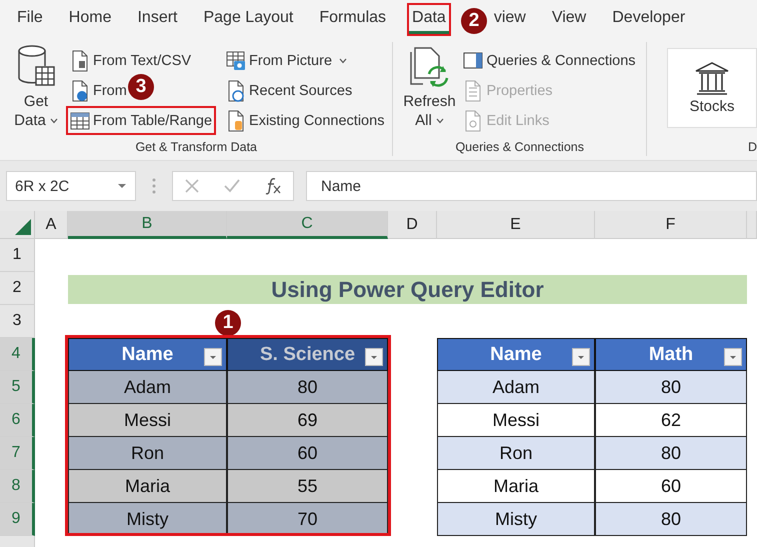 The height and width of the screenshot is (547, 757). Describe the element at coordinates (30, 19) in the screenshot. I see `ribbon-tab: File` at that location.